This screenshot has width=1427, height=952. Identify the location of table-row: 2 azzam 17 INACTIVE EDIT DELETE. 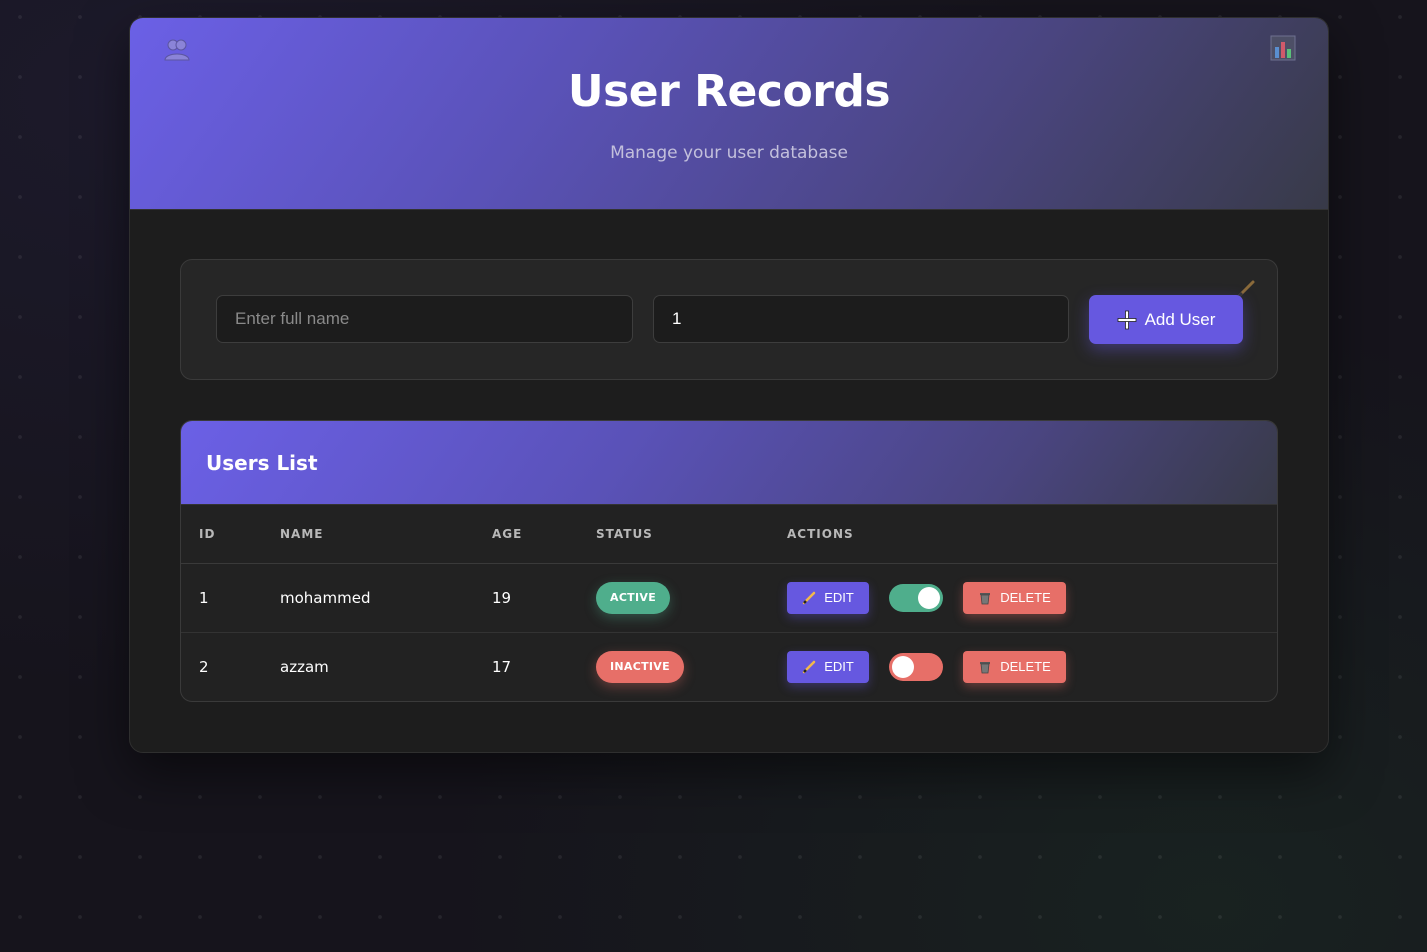
(729, 666).